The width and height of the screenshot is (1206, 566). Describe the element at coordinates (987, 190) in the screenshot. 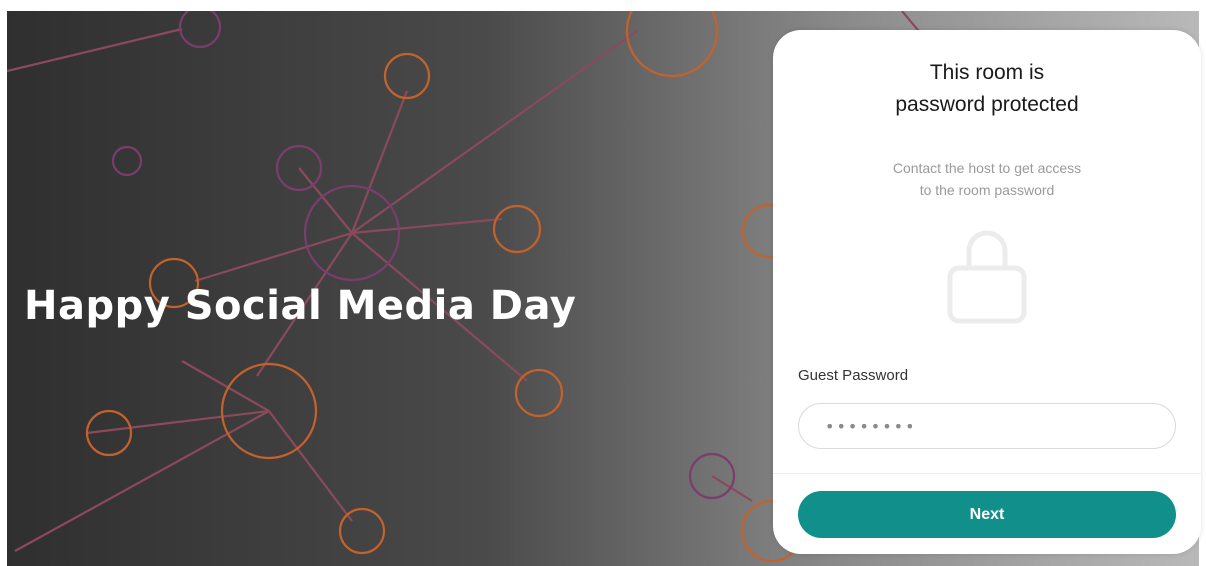

I see `dialog-subtitle-line-2: to the room password` at that location.